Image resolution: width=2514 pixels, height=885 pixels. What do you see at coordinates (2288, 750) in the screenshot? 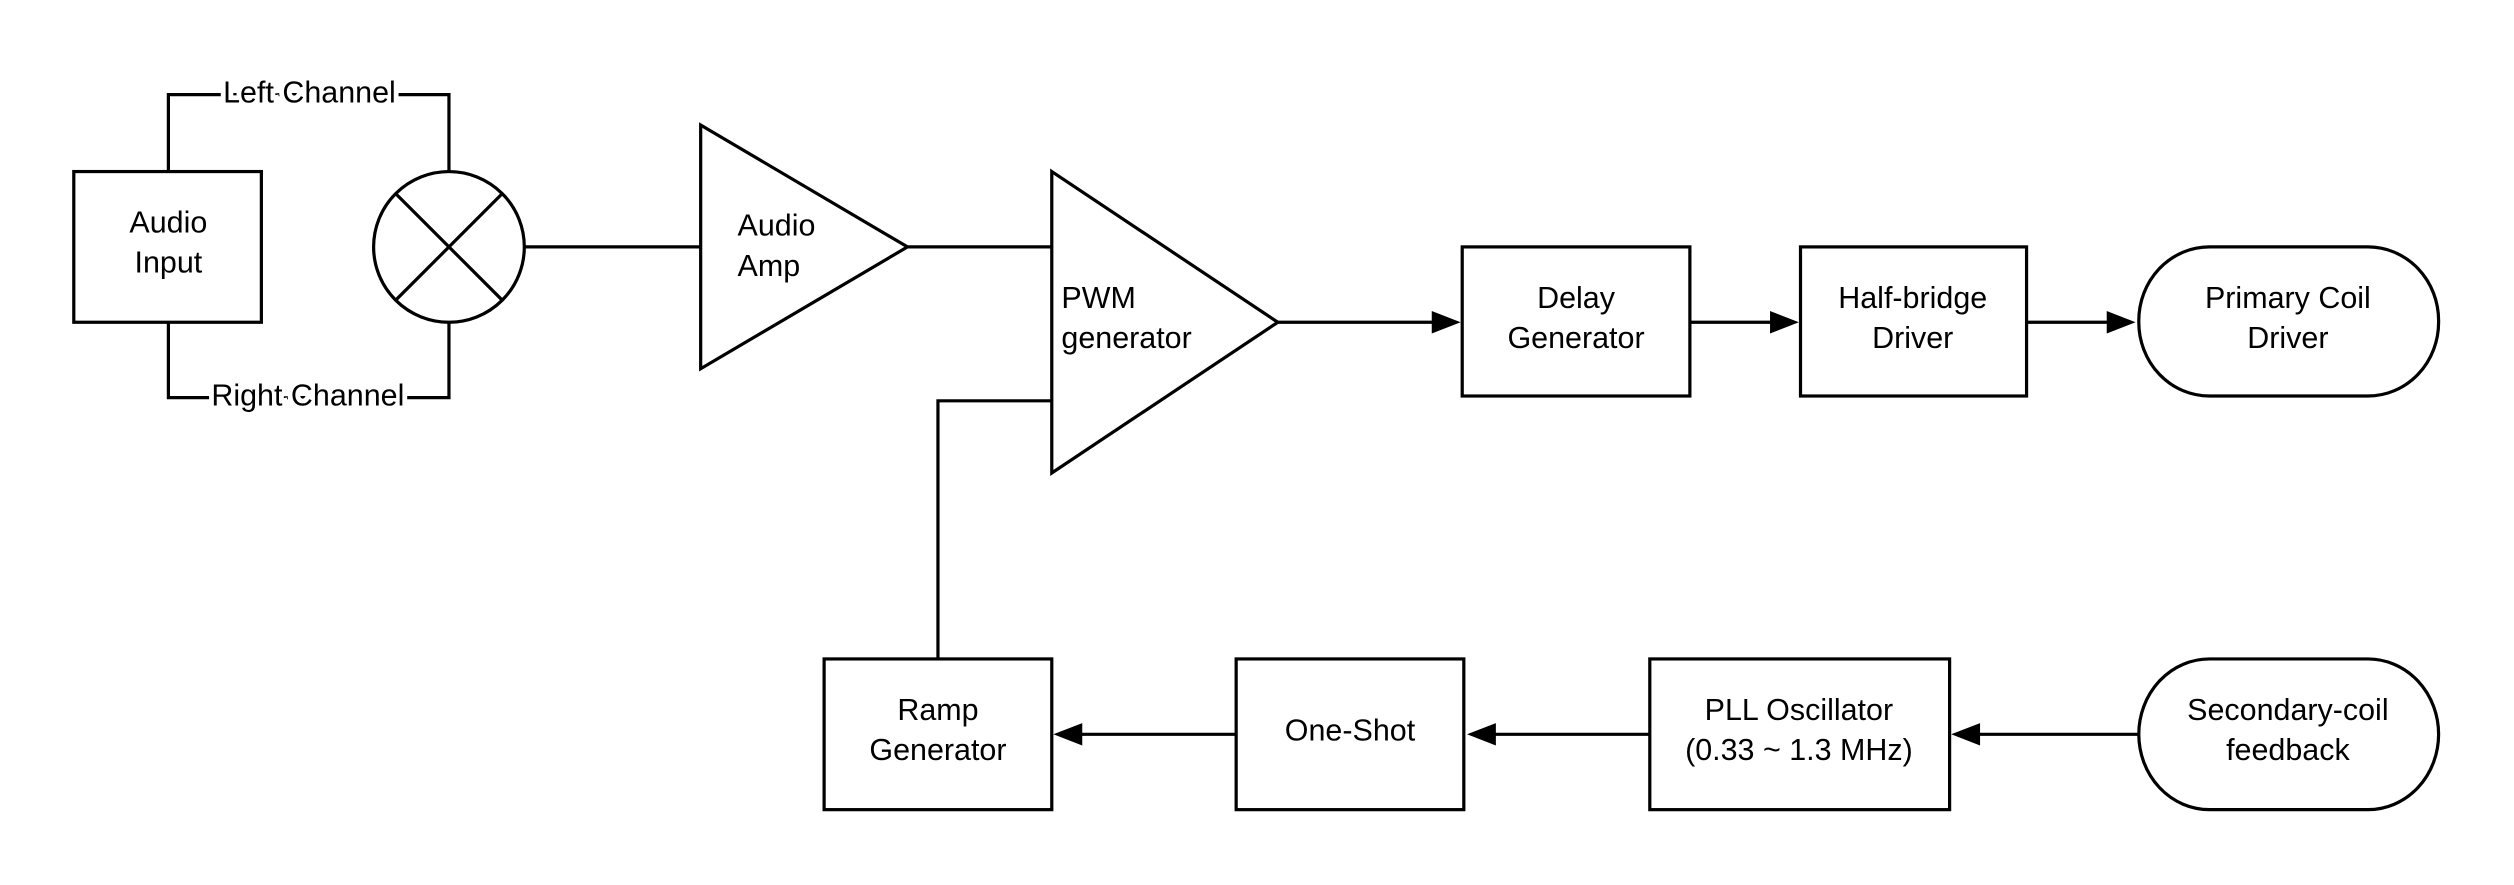
I see `secondary-coil-feedback-label-line2: feedback` at bounding box center [2288, 750].